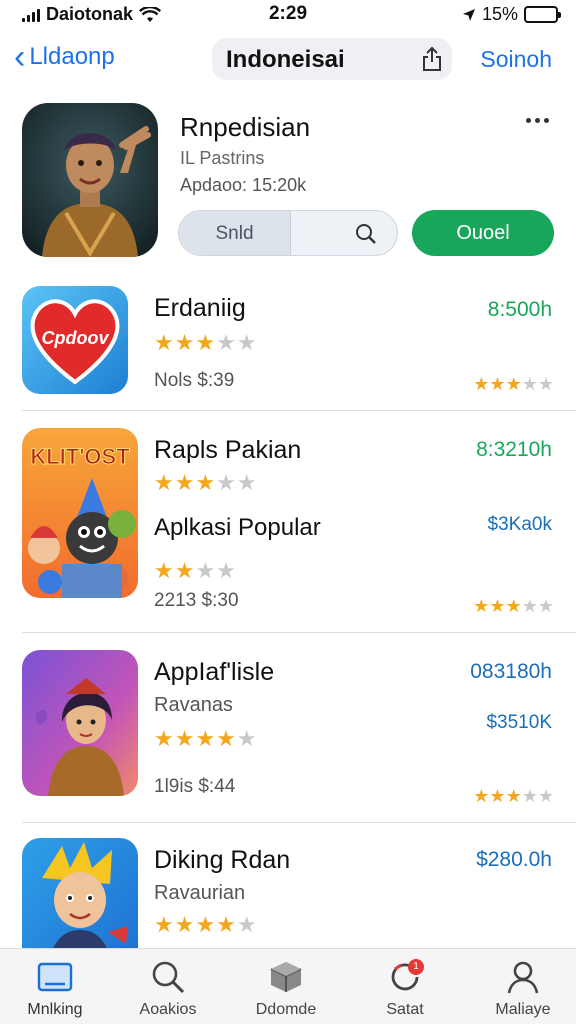 This screenshot has height=1024, width=576. I want to click on app-price-secondary: $3Ka0k, so click(519, 524).